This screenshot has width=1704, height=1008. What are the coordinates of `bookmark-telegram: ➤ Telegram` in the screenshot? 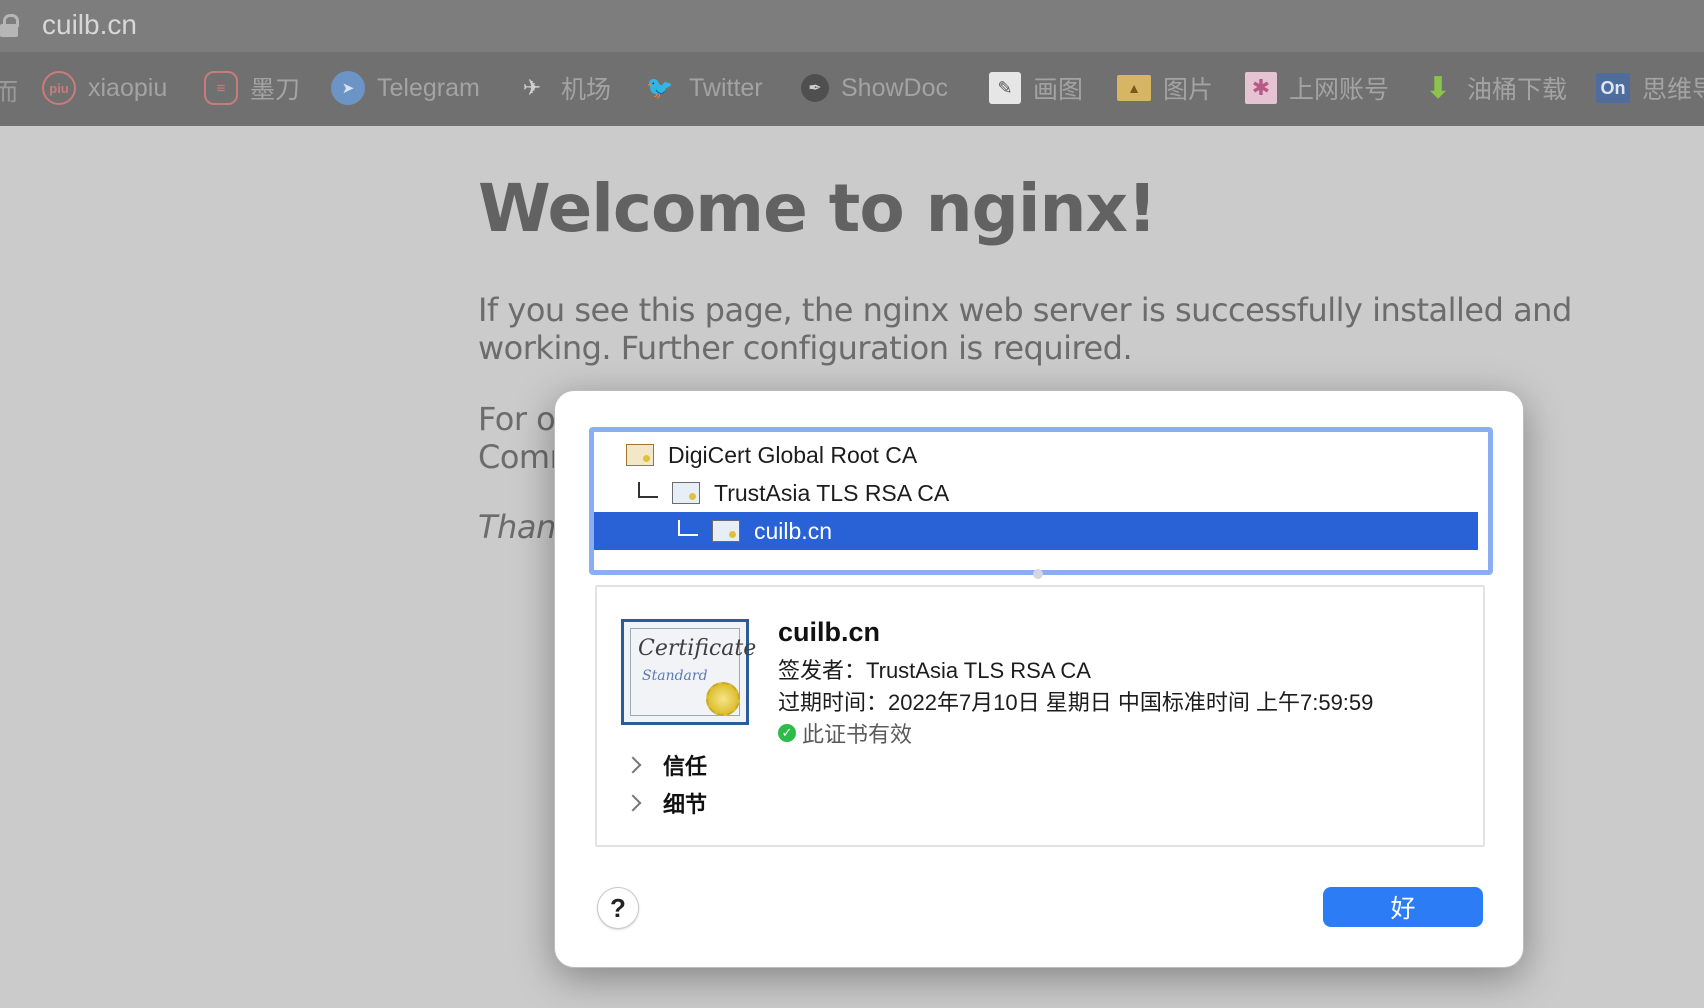 It's located at (405, 88).